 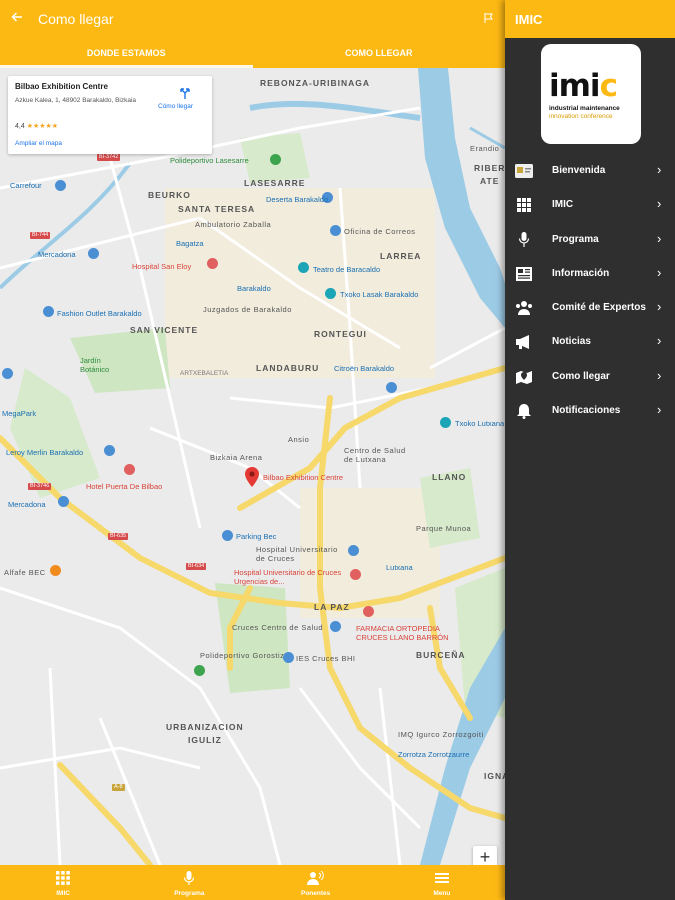 What do you see at coordinates (590, 205) in the screenshot?
I see `menu-item-imic: IMIC ›` at bounding box center [590, 205].